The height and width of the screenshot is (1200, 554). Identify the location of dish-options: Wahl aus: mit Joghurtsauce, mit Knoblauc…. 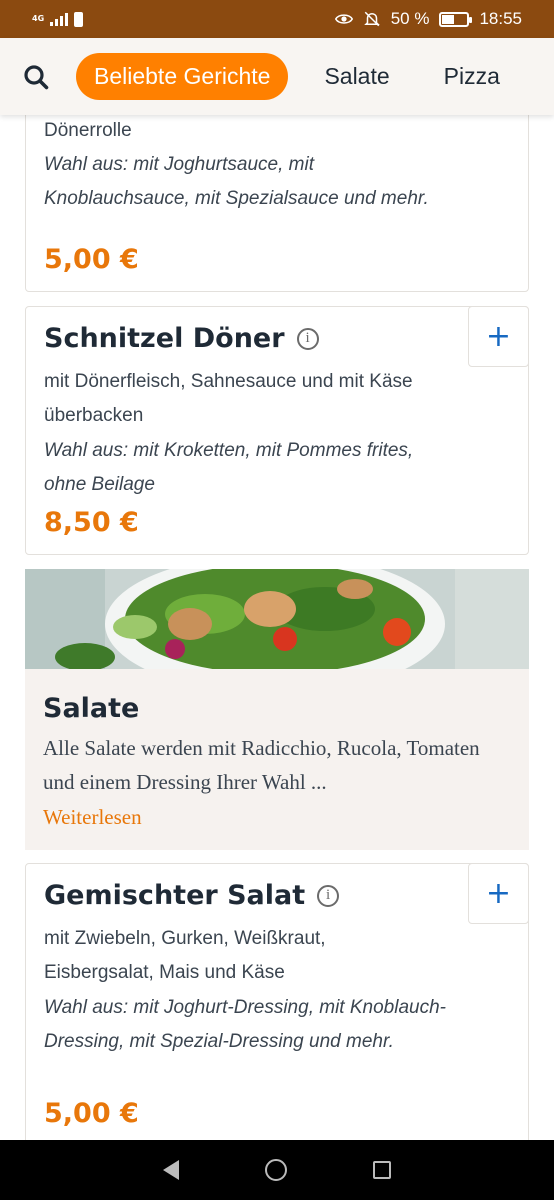
(236, 181).